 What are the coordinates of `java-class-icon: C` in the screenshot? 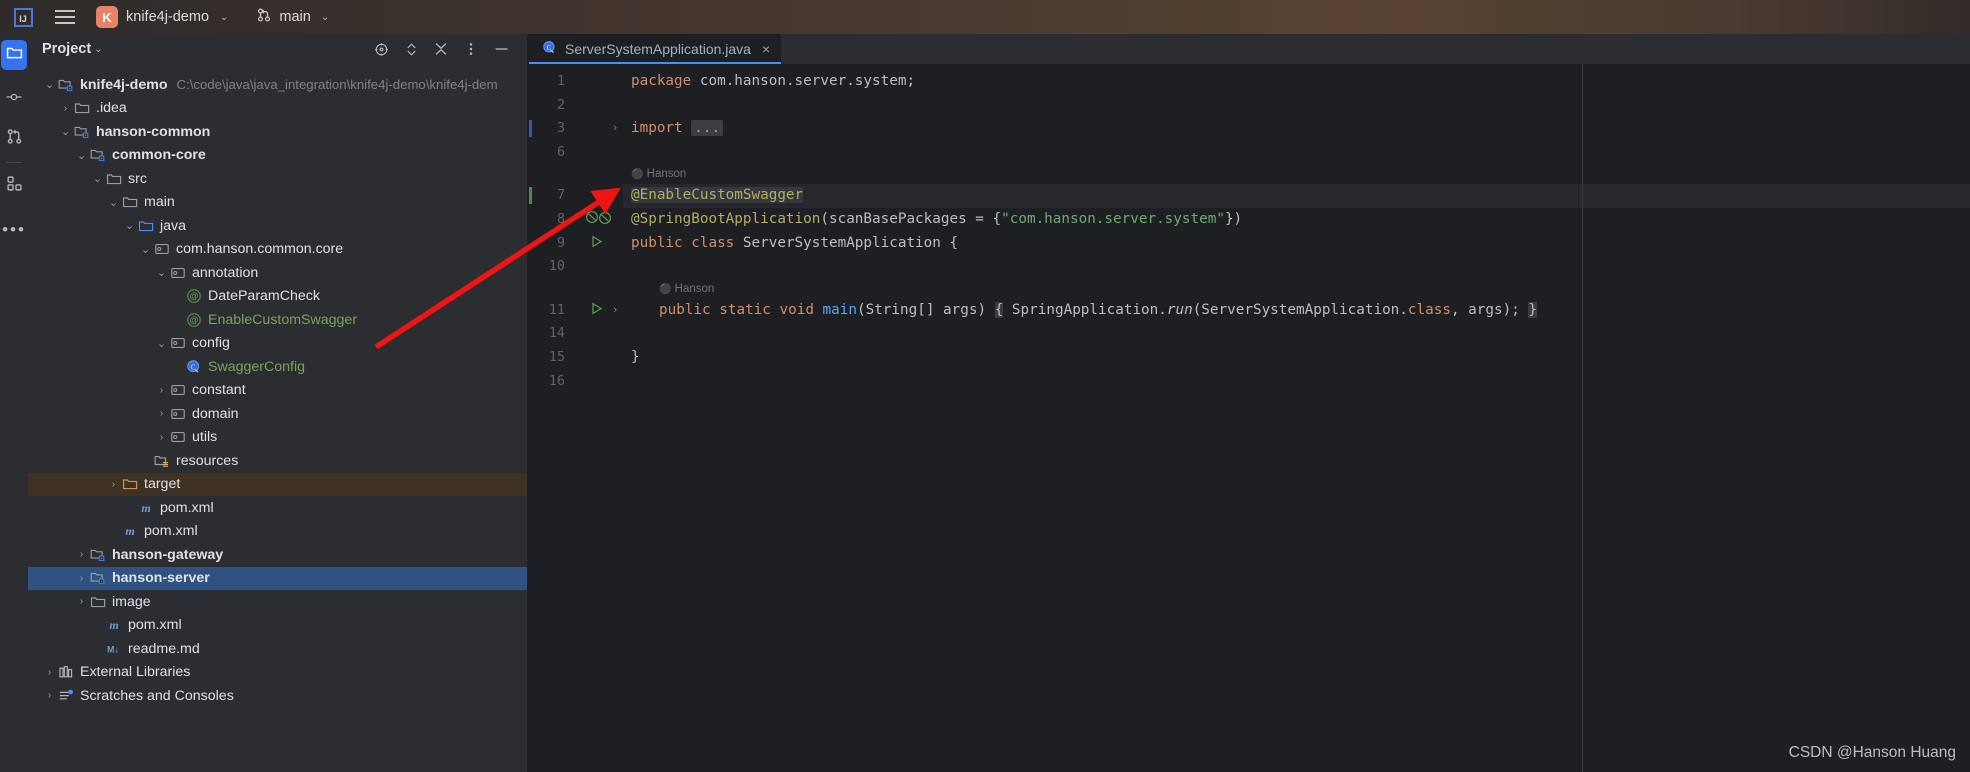 It's located at (549, 49).